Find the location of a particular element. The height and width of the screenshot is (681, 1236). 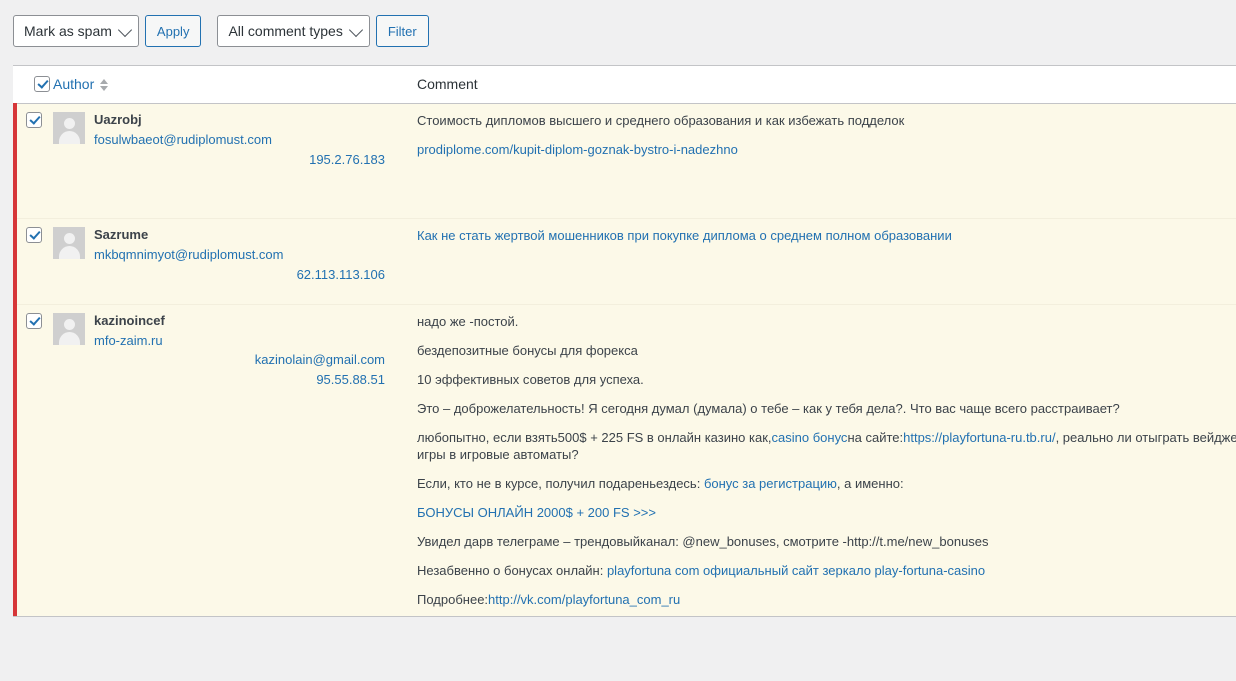

comment-link: http://vk.com/playfortuna_com_ru is located at coordinates (584, 599).